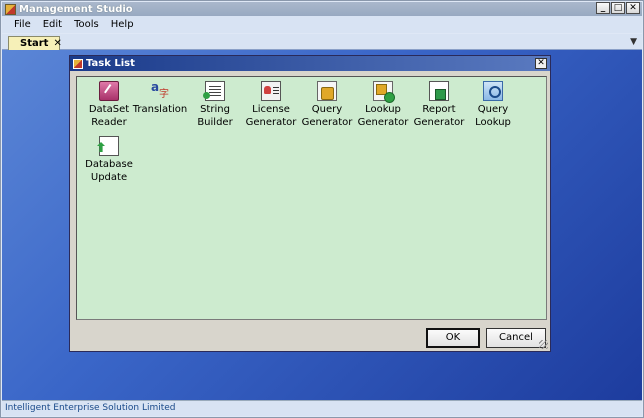 The image size is (644, 418). I want to click on task-label: DataSet Reader, so click(109, 116).